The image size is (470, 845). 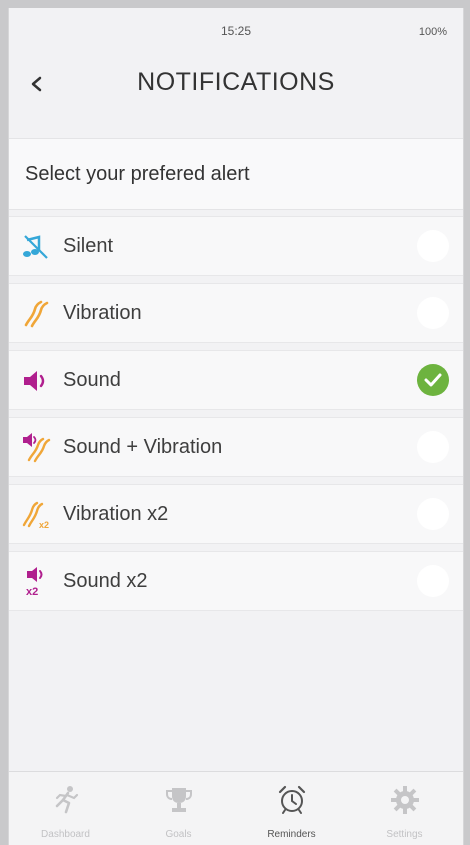 I want to click on checkmark-icon, so click(x=433, y=380).